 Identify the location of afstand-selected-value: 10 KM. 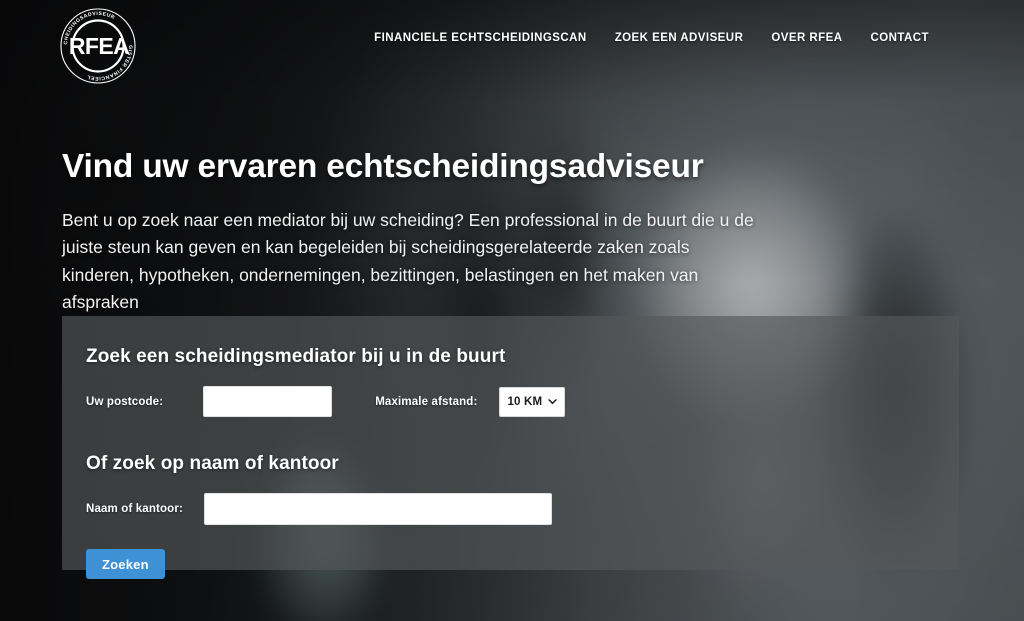
(525, 401).